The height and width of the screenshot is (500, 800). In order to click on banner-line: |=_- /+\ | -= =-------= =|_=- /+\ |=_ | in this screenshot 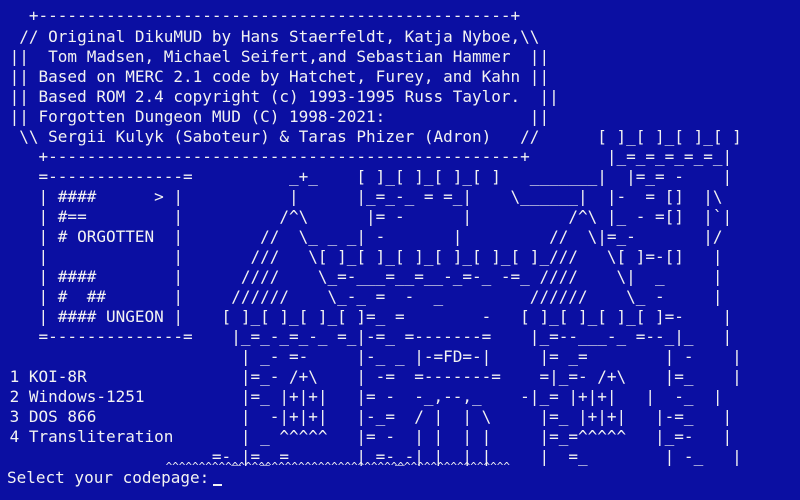, I will do `click(371, 376)`.